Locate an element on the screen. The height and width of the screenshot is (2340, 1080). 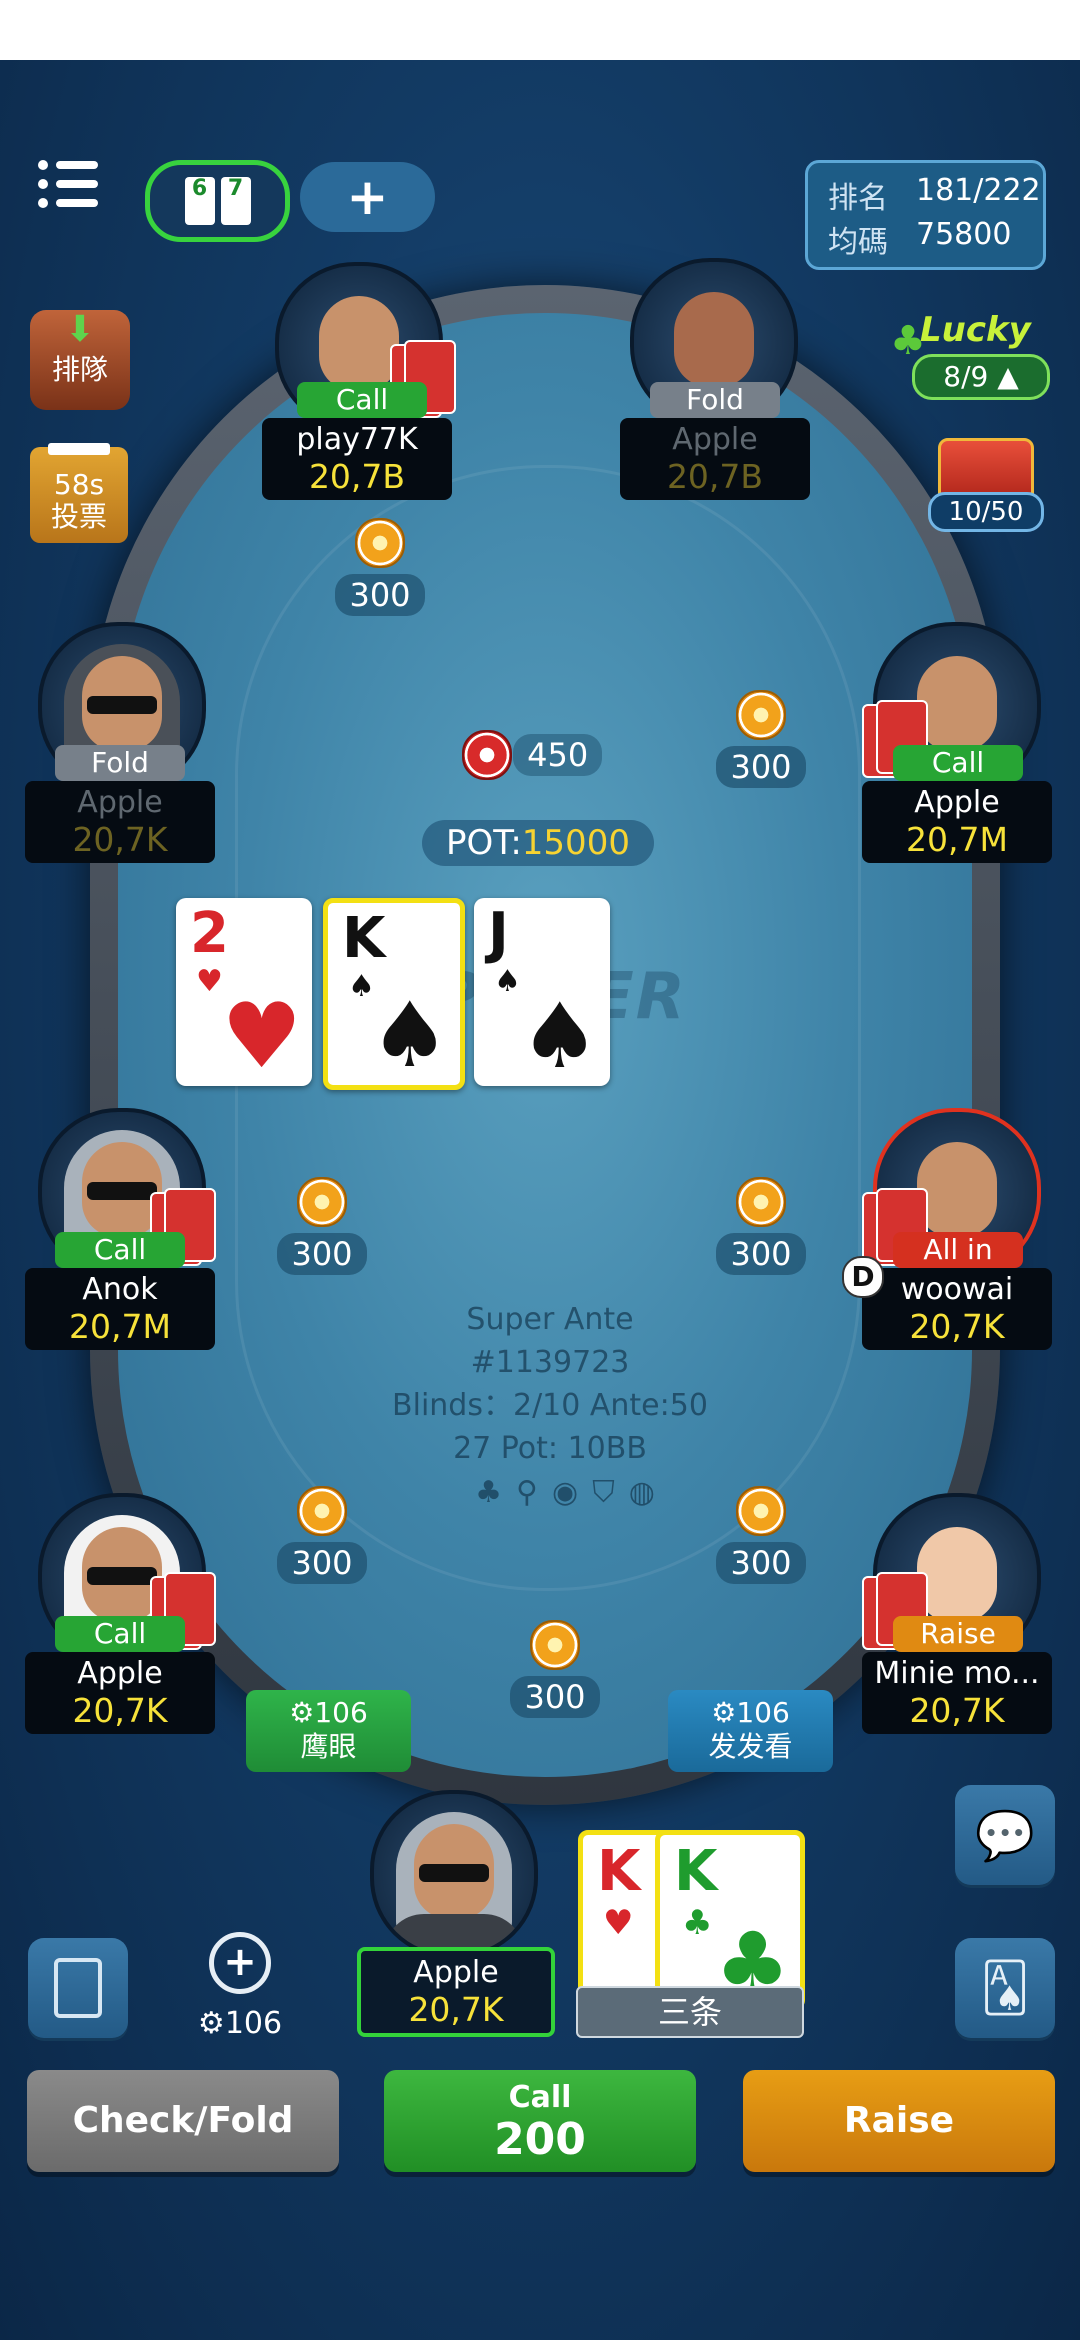
mini-card-1: 6 is located at coordinates (199, 201).